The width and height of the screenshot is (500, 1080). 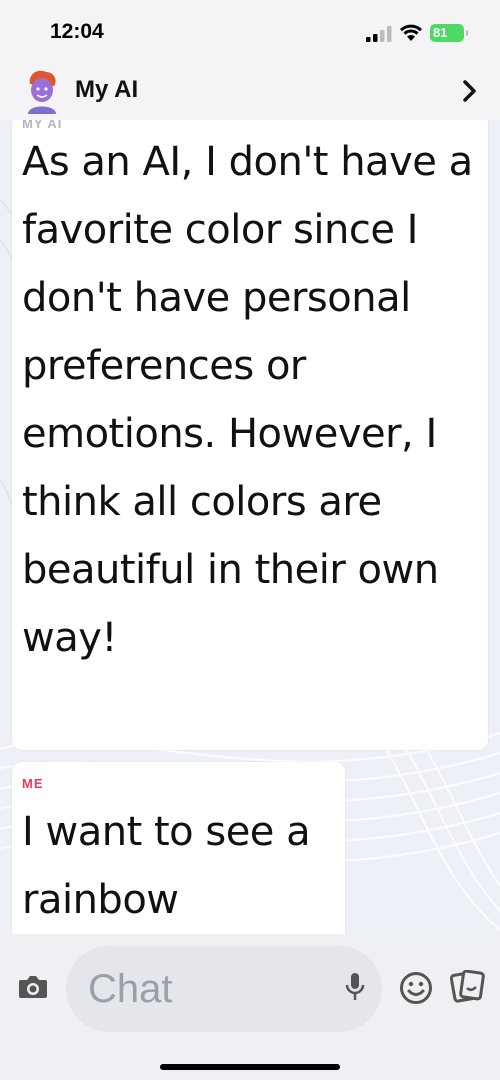 I want to click on message-text: I want to see a rainbow, so click(x=166, y=866).